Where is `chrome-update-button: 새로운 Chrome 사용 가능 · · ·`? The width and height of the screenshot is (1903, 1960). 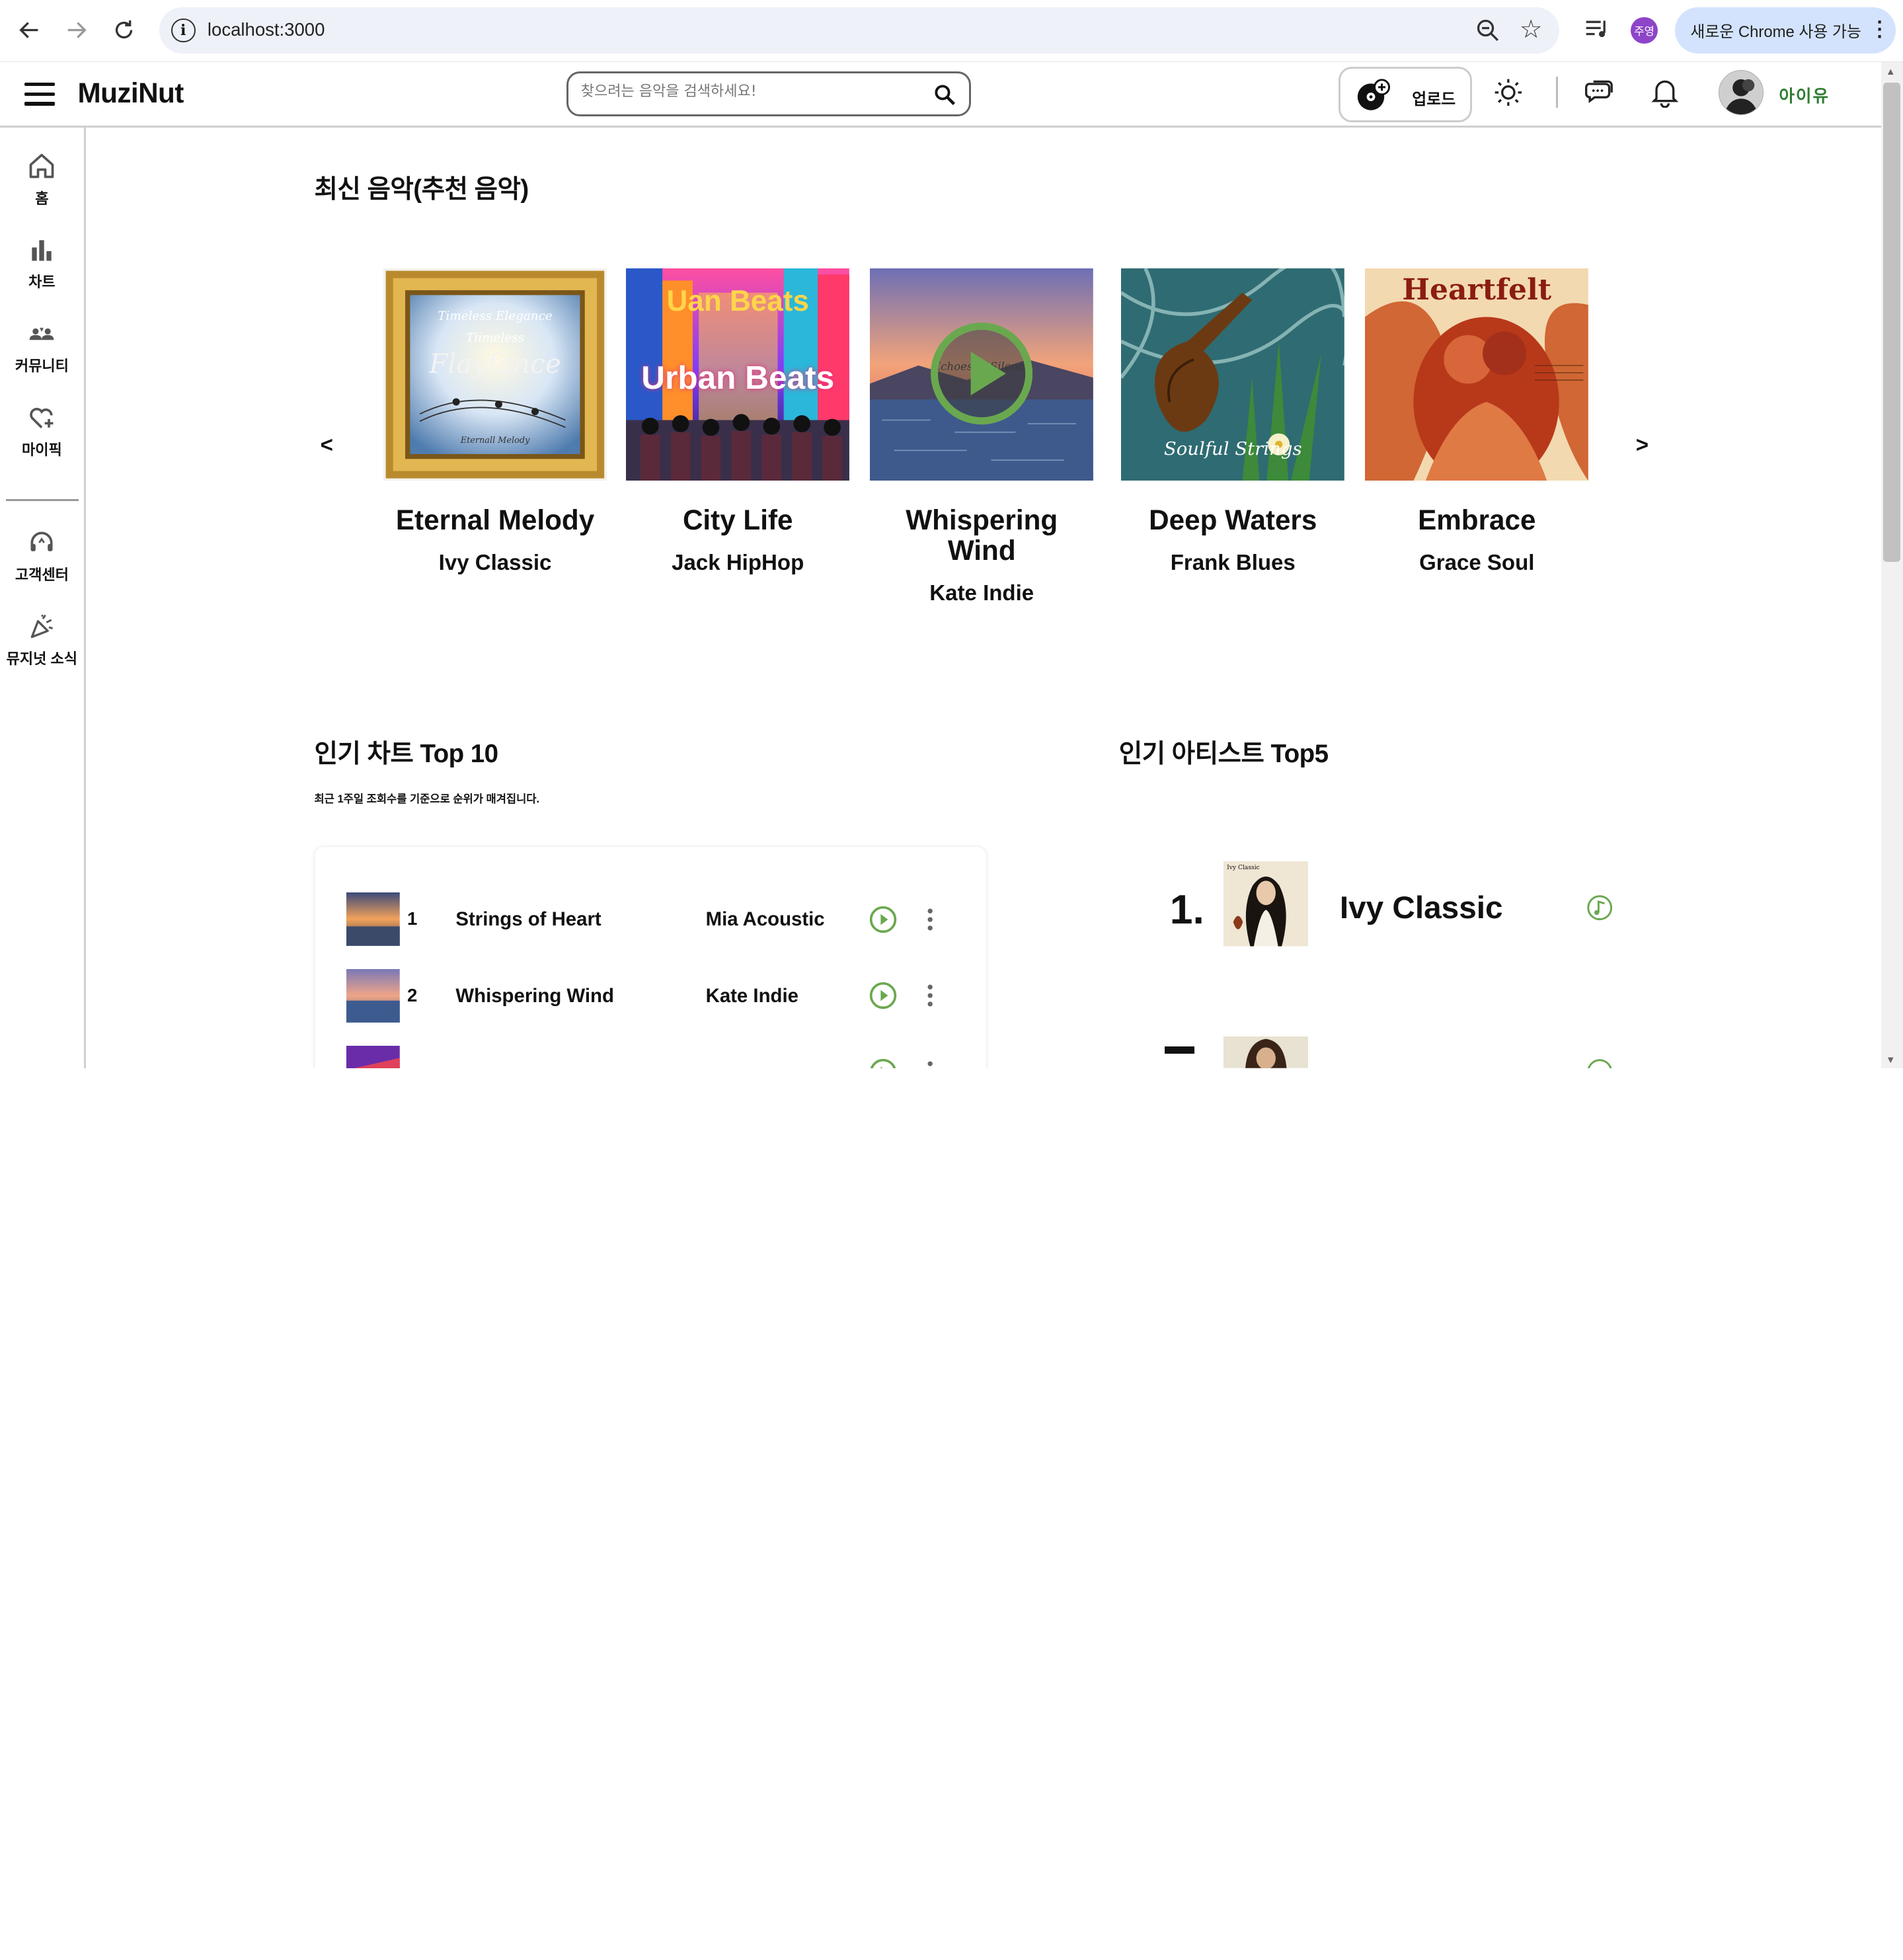 chrome-update-button: 새로운 Chrome 사용 가능 · · · is located at coordinates (1785, 30).